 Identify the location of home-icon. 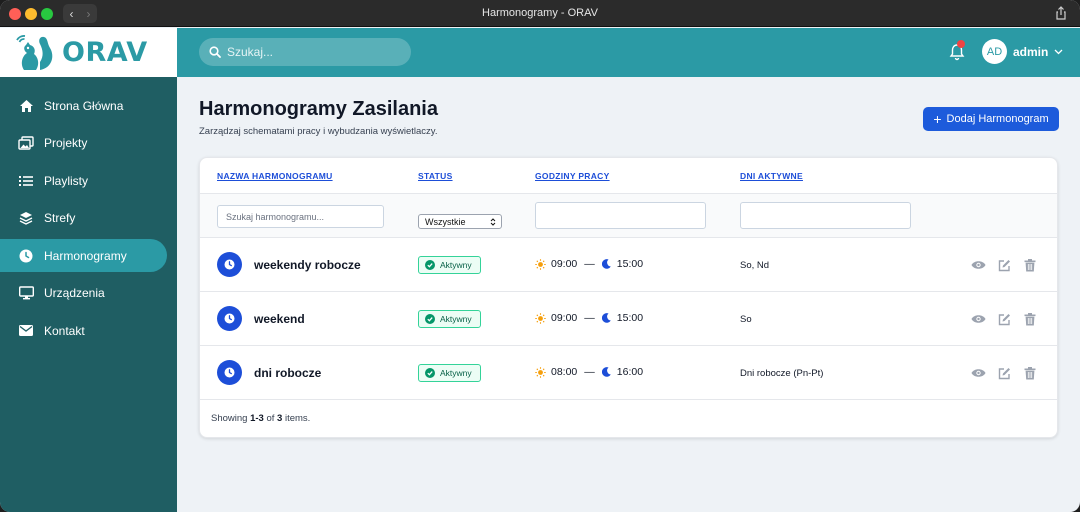
(26, 106).